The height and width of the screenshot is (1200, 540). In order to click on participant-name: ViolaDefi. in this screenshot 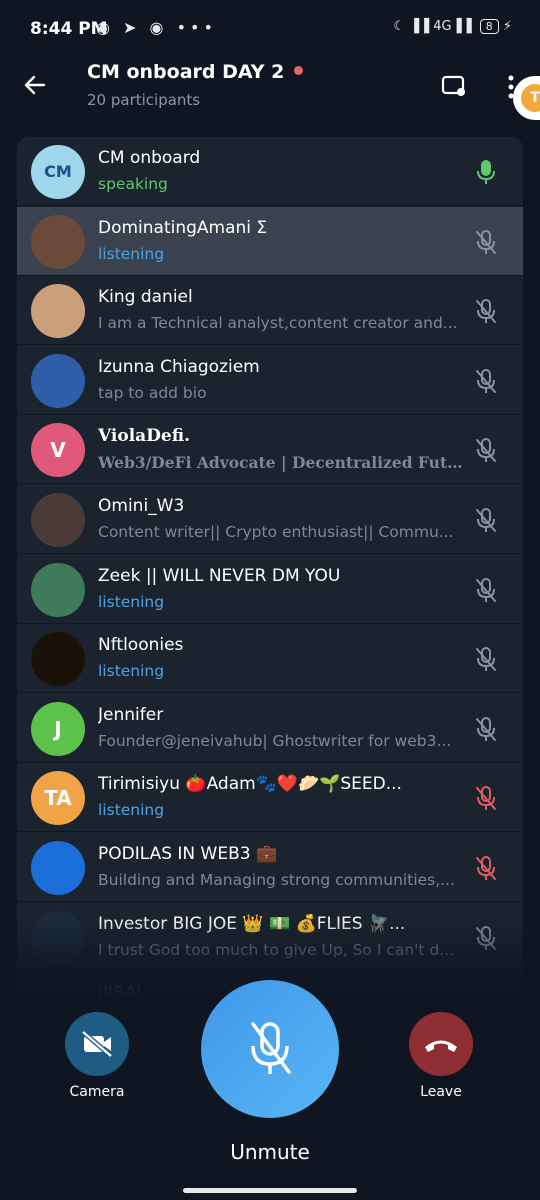, I will do `click(144, 436)`.